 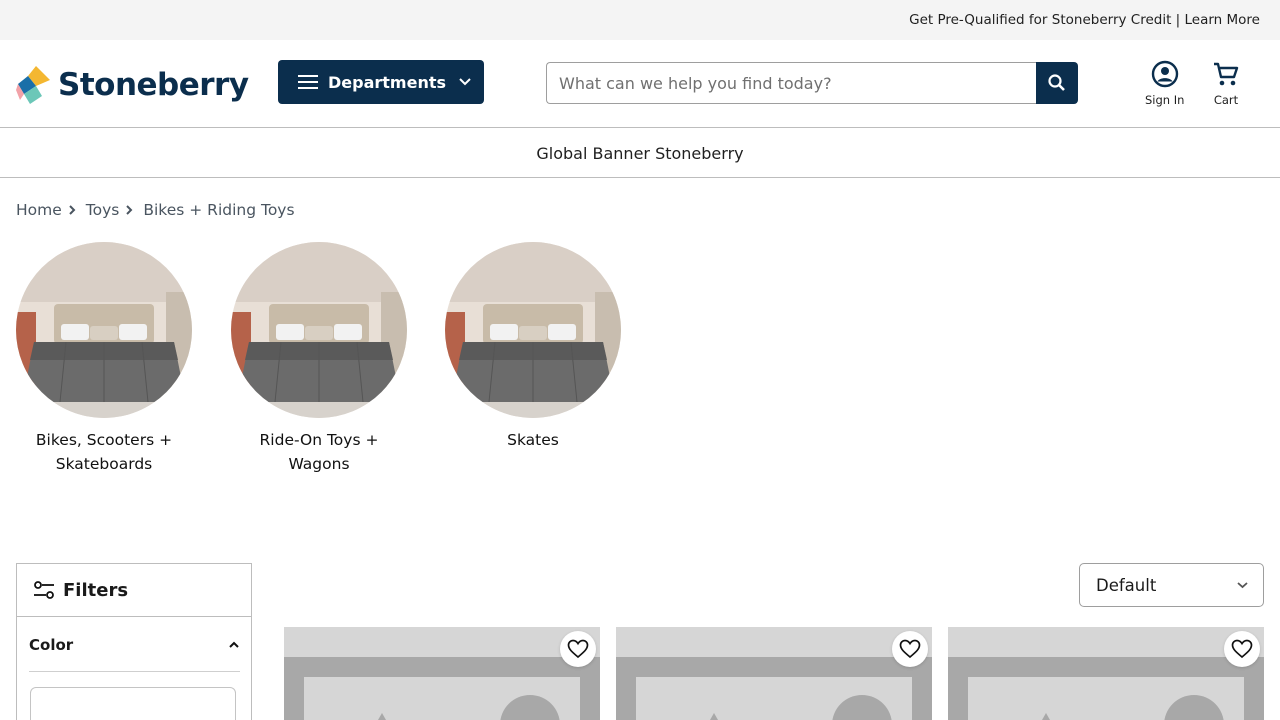 I want to click on departments-label: Departments, so click(x=387, y=82).